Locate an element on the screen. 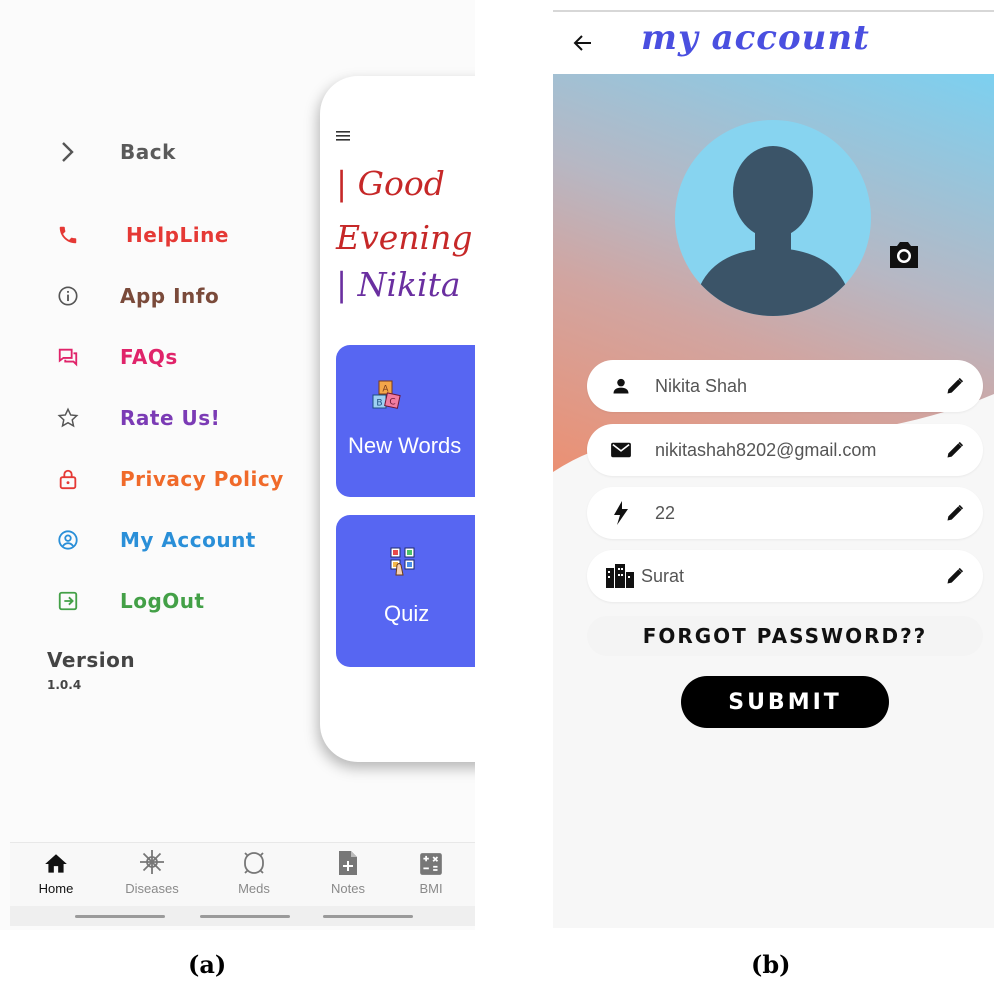 This screenshot has height=985, width=994. svg-text: C is located at coordinates (392, 403).